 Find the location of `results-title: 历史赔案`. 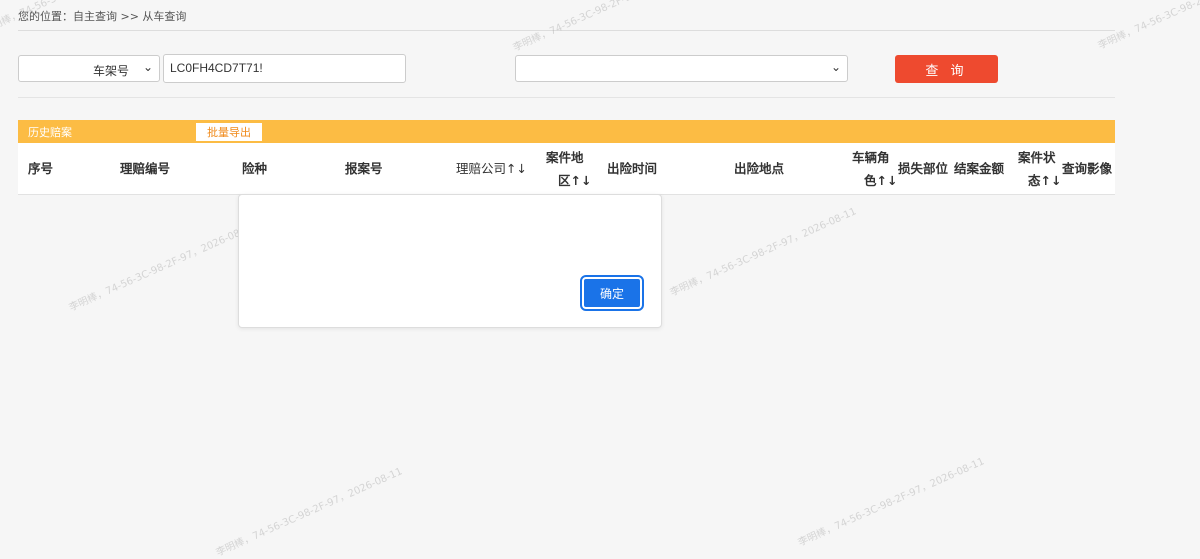

results-title: 历史赔案 is located at coordinates (50, 132).